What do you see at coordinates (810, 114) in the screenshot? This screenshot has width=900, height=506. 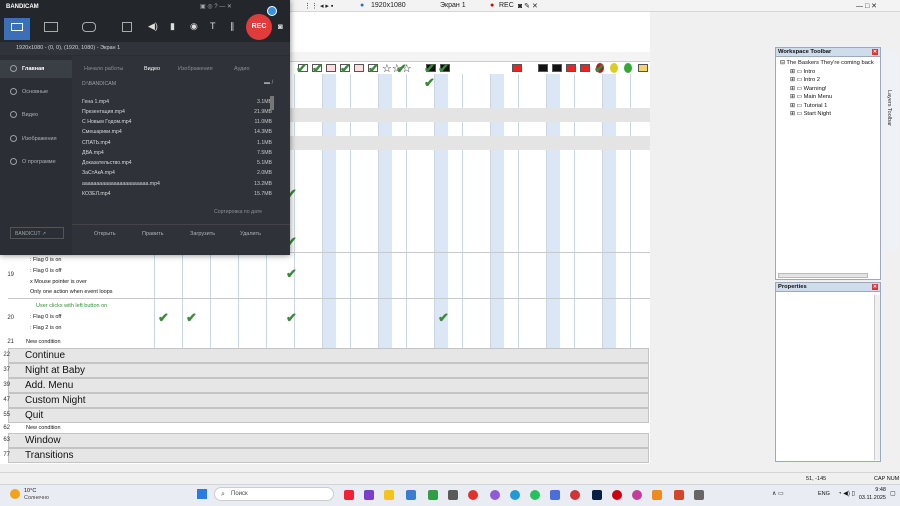 I see `tree-frame: ⊞ ▭ Start Night` at bounding box center [810, 114].